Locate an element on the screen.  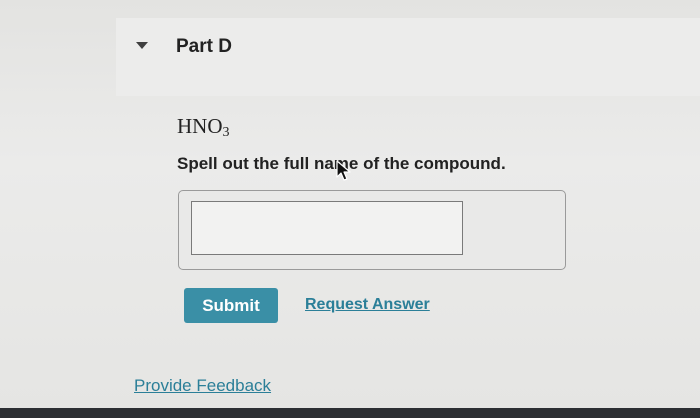
provide-feedback-link: Provide Feedback is located at coordinates (202, 386).